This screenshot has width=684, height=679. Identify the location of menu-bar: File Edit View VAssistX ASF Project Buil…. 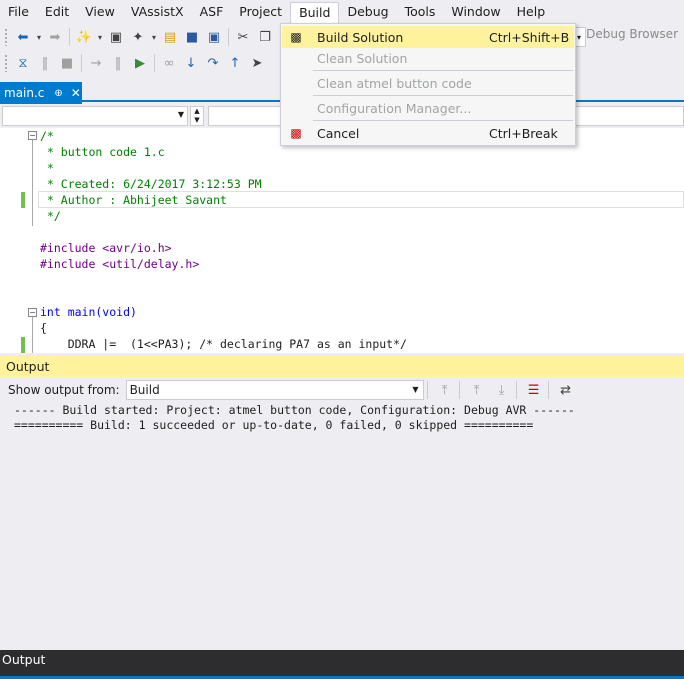
(342, 12).